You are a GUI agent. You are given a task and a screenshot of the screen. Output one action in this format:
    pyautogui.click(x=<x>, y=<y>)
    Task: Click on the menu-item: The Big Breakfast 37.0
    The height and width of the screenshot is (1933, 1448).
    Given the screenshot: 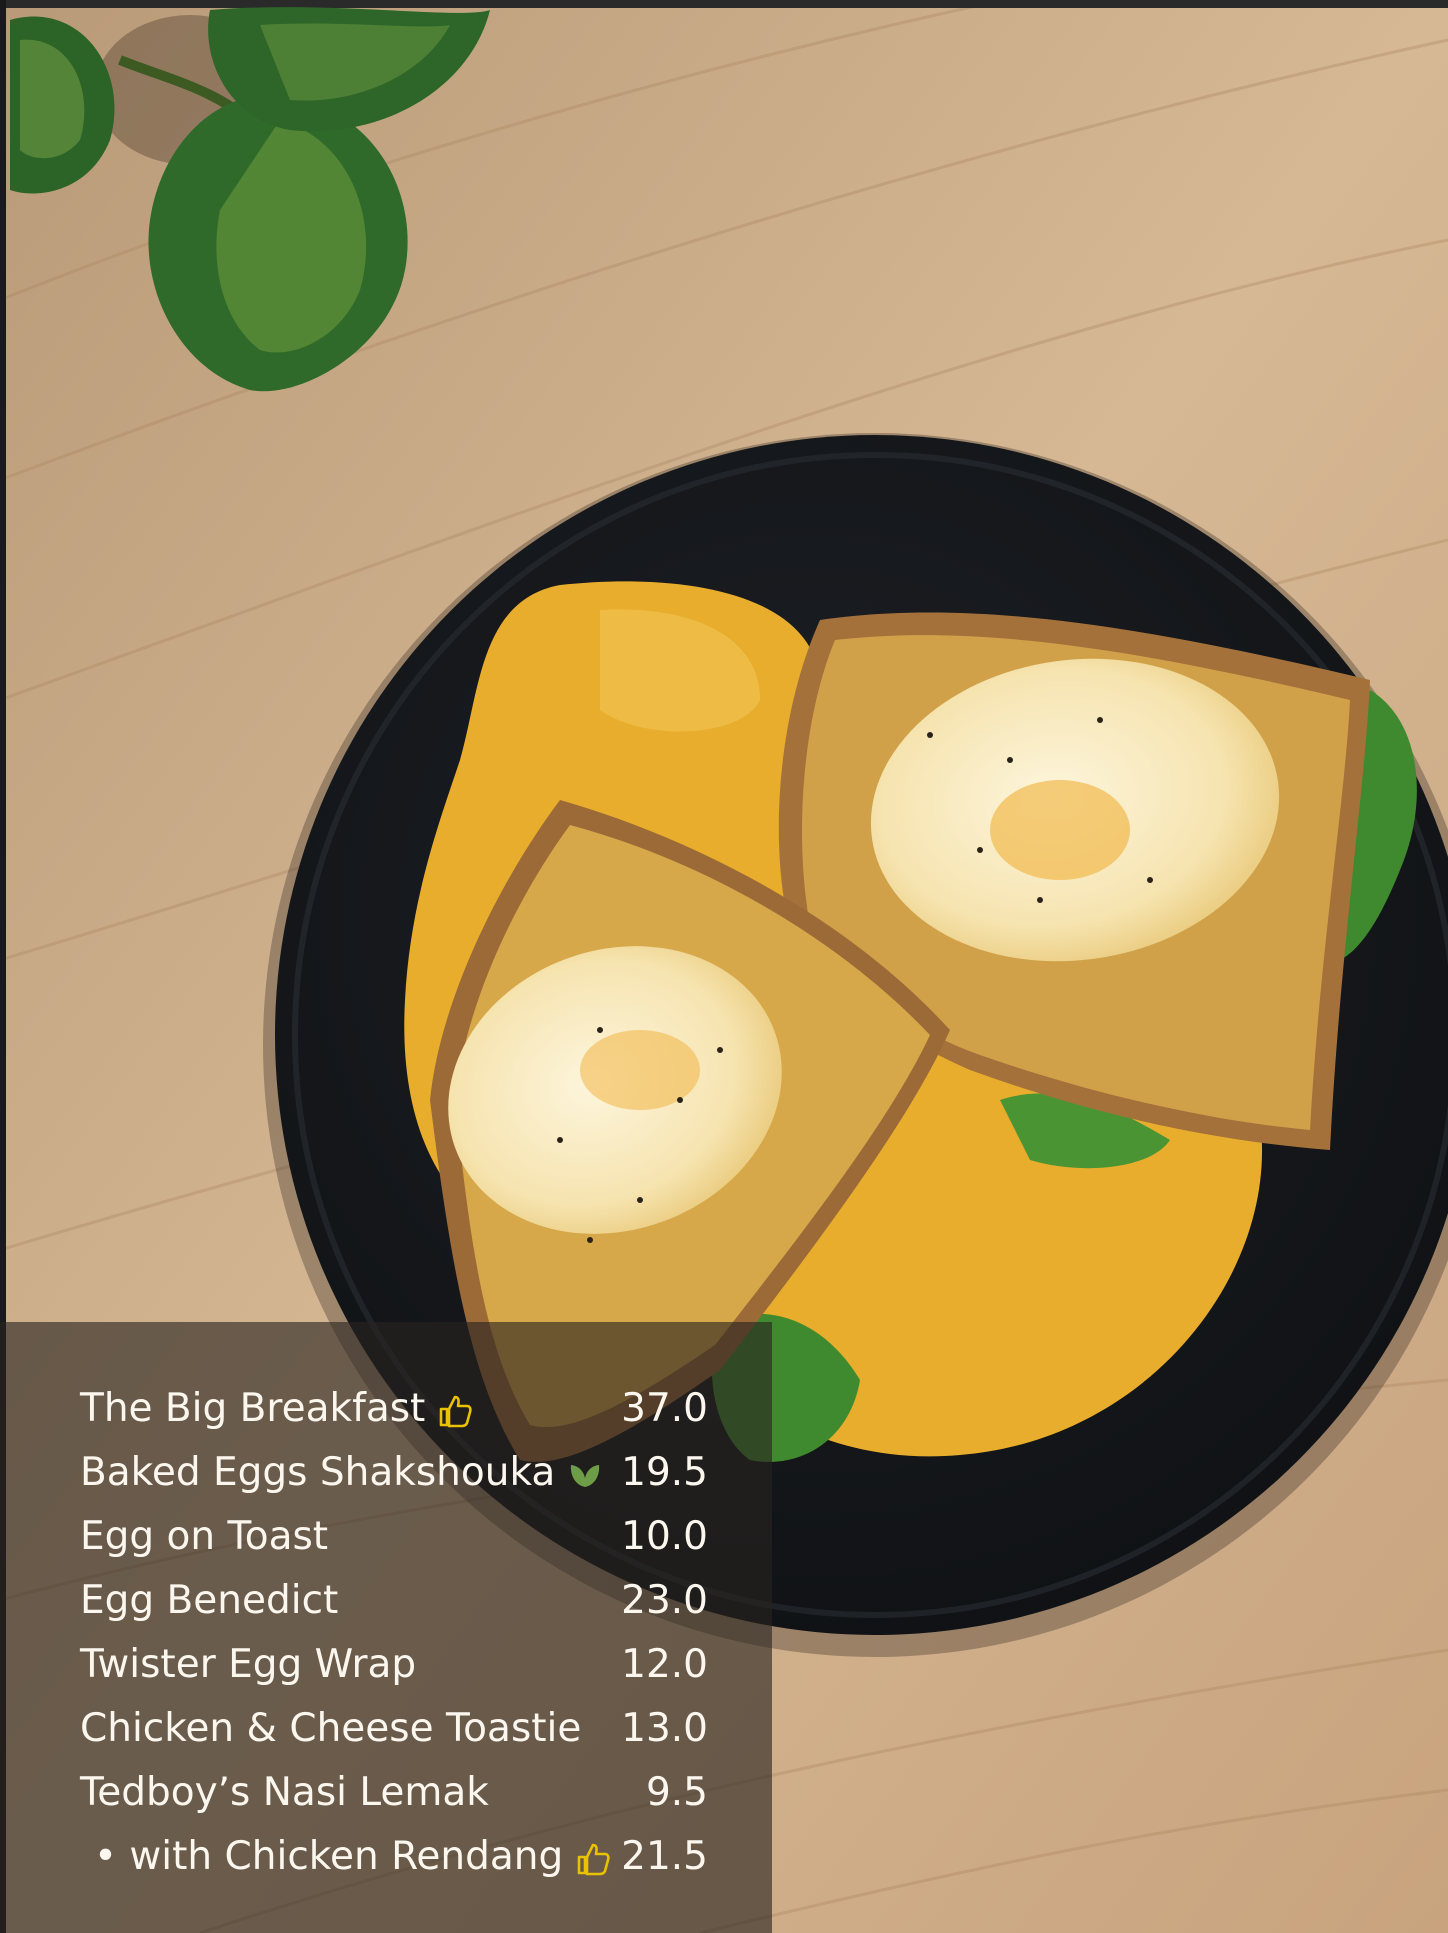 What is the action you would take?
    pyautogui.click(x=394, y=1409)
    